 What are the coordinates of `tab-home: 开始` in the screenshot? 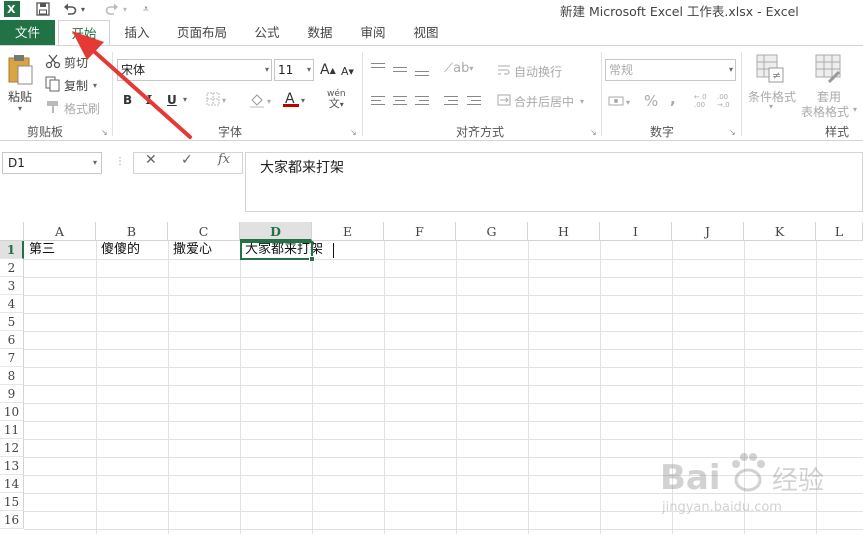 It's located at (84, 33).